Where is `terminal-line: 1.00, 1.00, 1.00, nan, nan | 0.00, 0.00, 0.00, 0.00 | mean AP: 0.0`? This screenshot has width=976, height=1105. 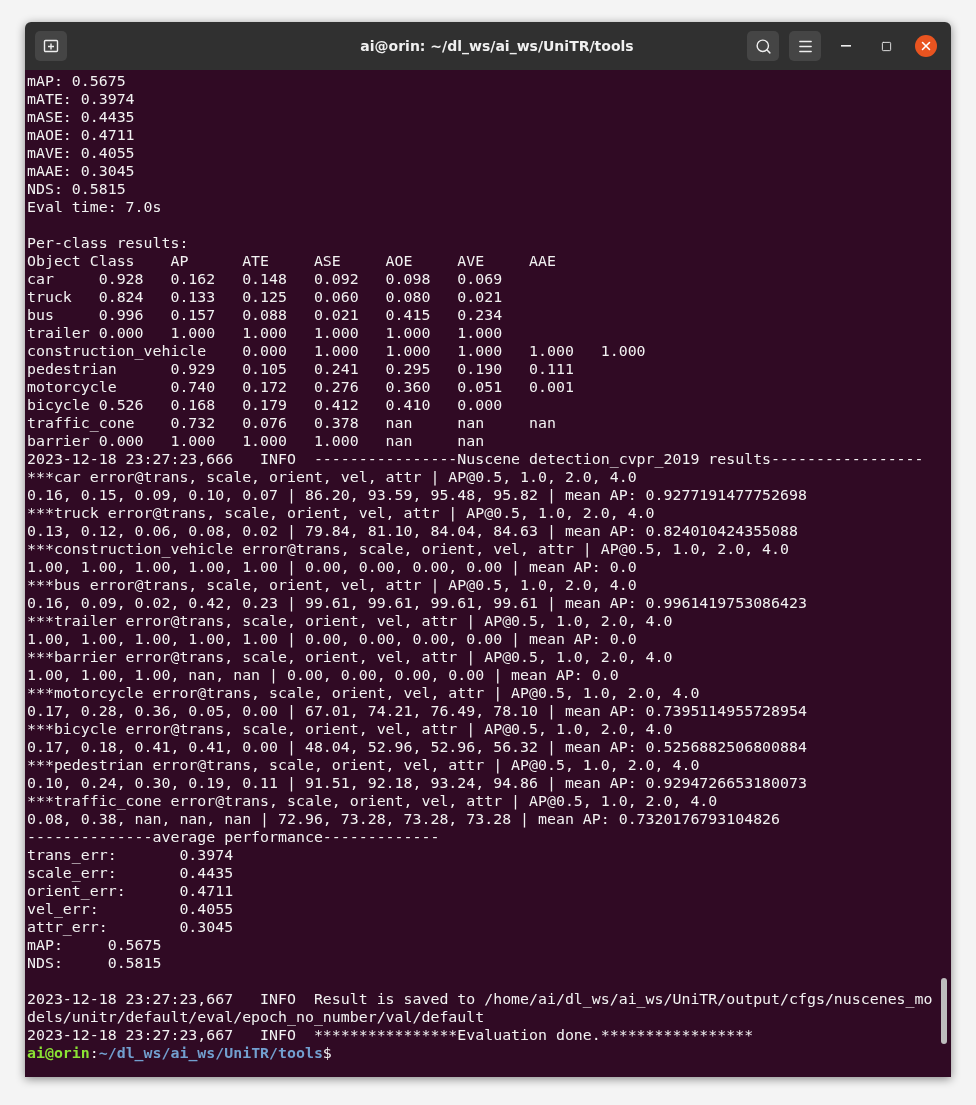
terminal-line: 1.00, 1.00, 1.00, nan, nan | 0.00, 0.00, 0.00, 0.00 | mean AP: 0.0 is located at coordinates (323, 675).